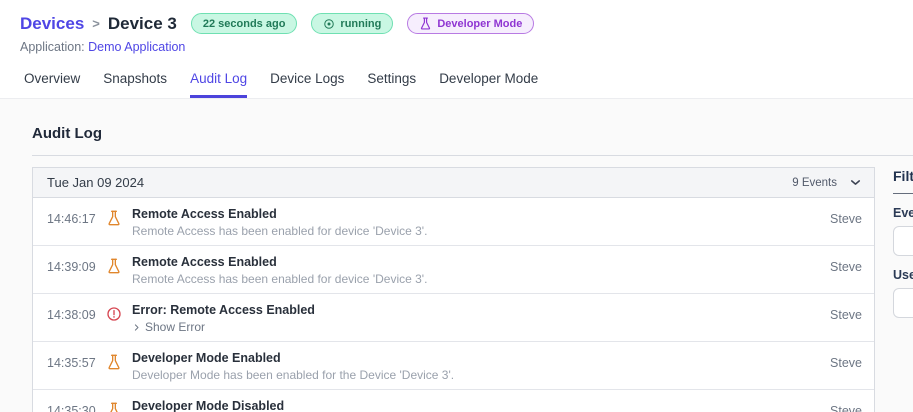  Describe the element at coordinates (391, 82) in the screenshot. I see `tab-settings: Settings` at that location.